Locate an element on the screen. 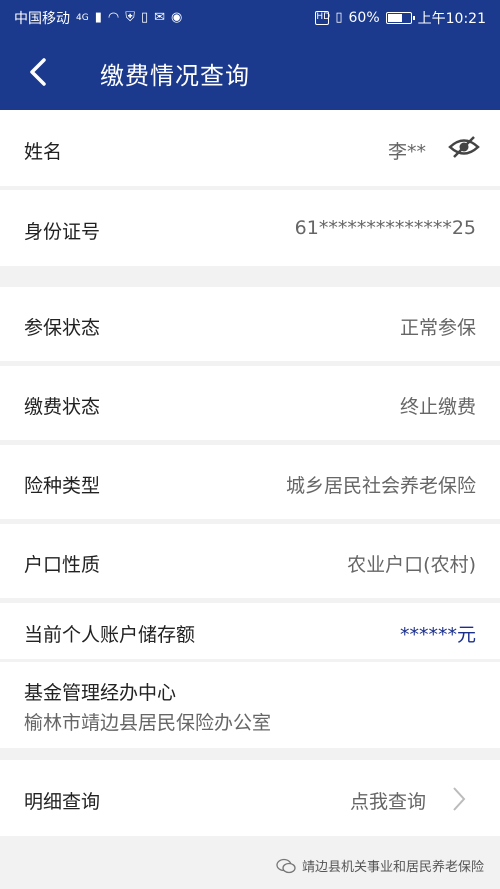 Image resolution: width=500 pixels, height=889 pixels. vibrate-icon: ▯ is located at coordinates (339, 17).